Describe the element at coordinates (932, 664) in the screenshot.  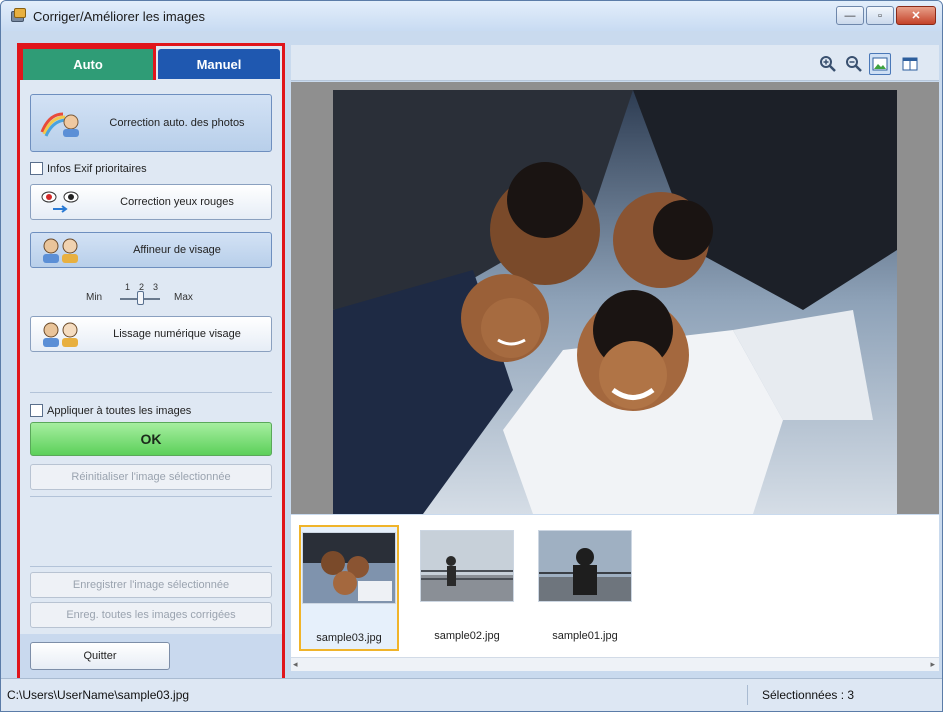
I see `scroll-right-icon: ▸` at that location.